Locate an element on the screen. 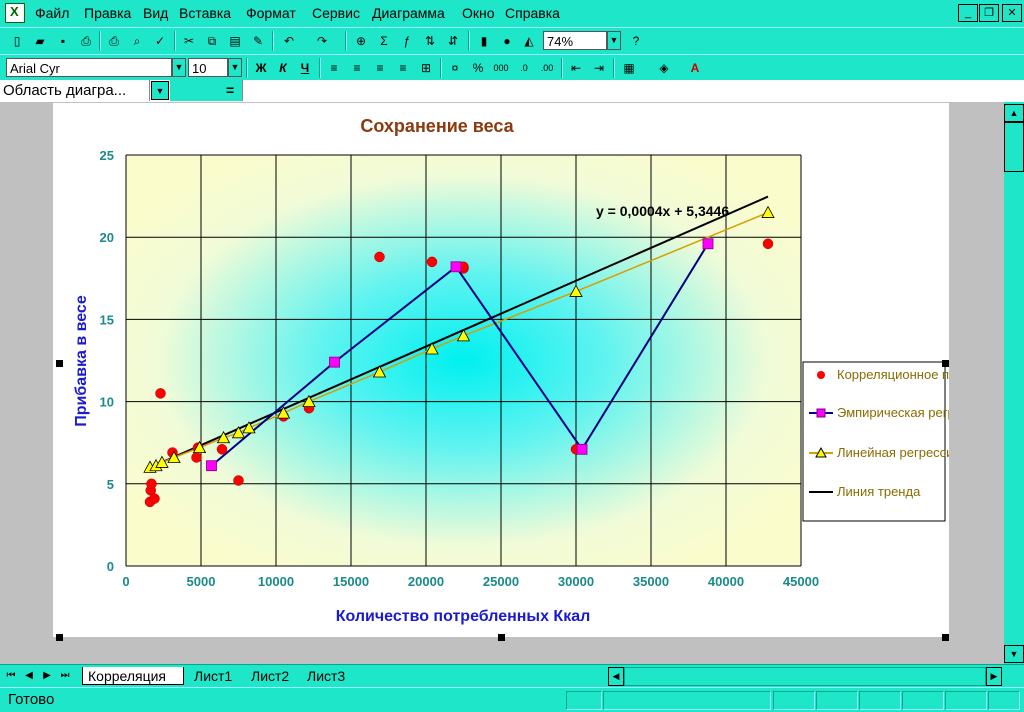  font-size-combo: 10 is located at coordinates (208, 67).